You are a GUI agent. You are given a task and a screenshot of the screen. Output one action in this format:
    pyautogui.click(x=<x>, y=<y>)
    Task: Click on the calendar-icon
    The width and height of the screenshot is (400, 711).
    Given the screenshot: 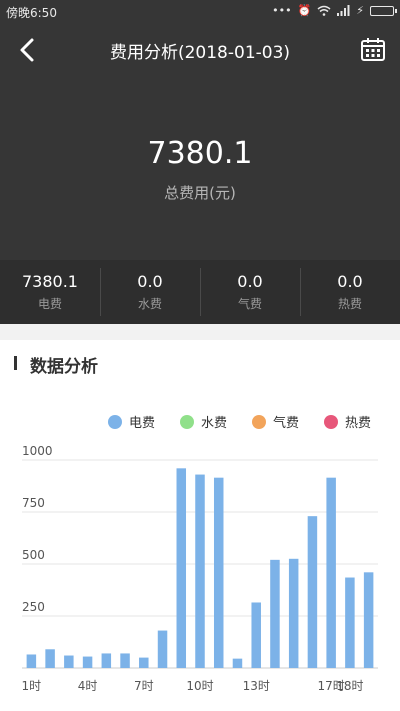 What is the action you would take?
    pyautogui.click(x=373, y=49)
    